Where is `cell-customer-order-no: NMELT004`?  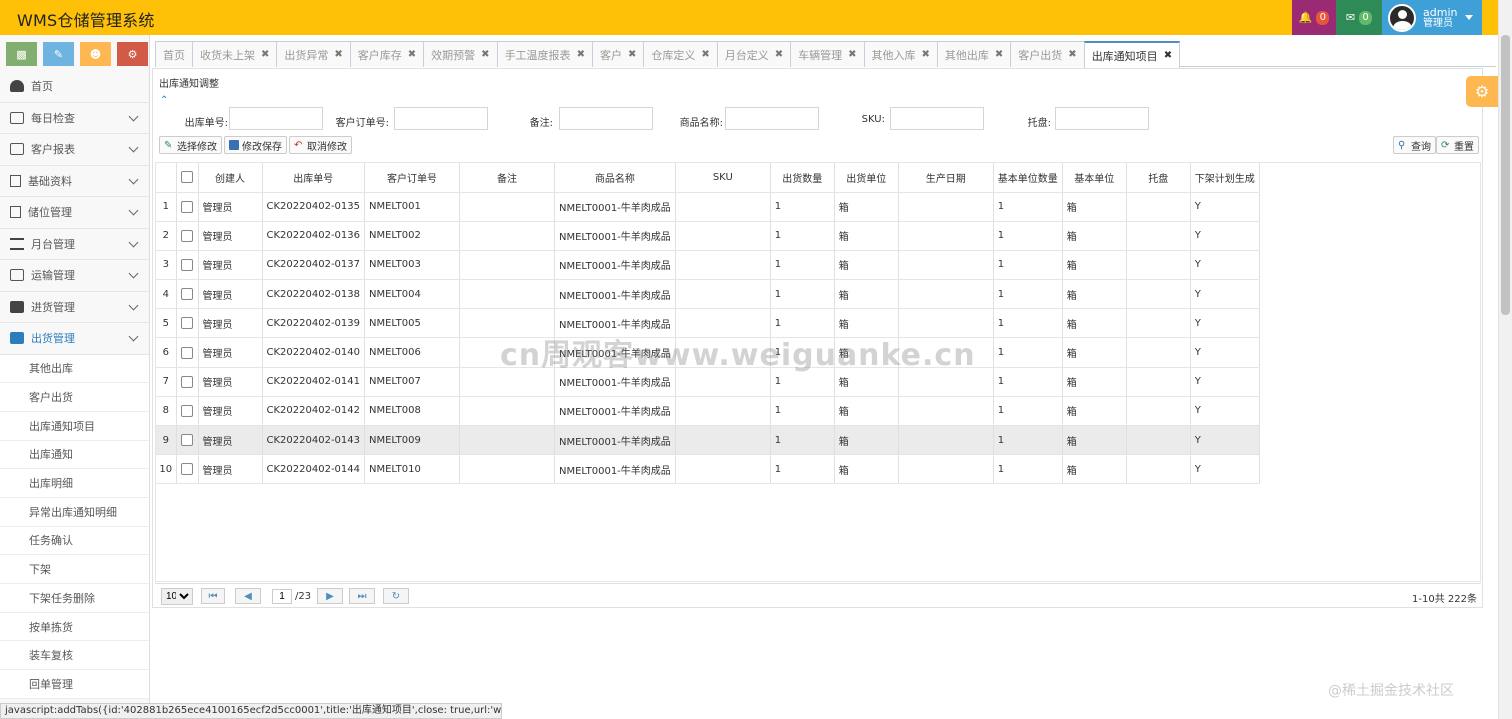
cell-customer-order-no: NMELT004 is located at coordinates (412, 294).